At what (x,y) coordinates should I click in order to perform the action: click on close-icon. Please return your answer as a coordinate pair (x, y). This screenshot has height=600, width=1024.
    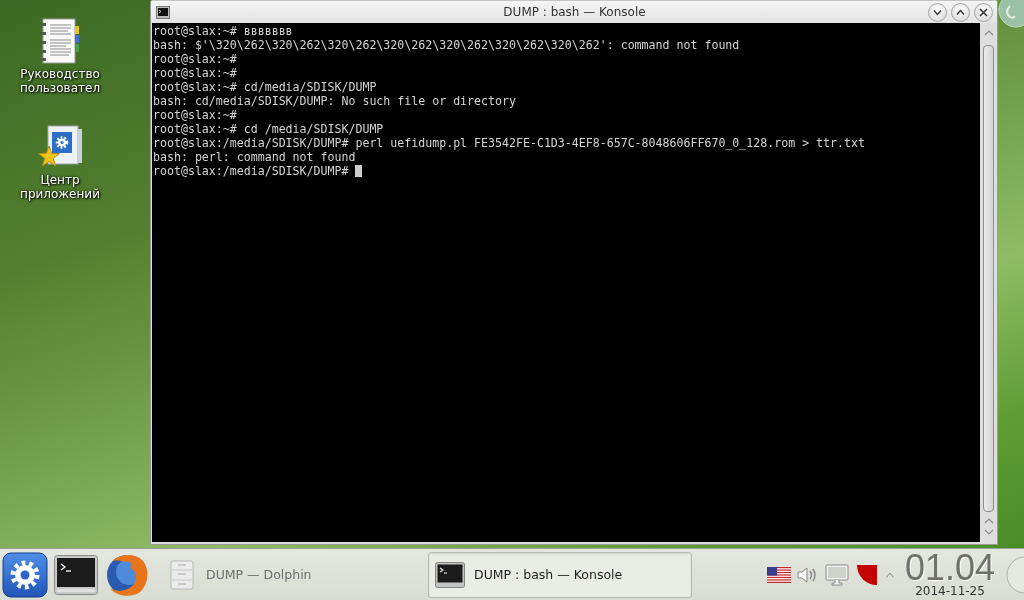
    Looking at the image, I should click on (983, 12).